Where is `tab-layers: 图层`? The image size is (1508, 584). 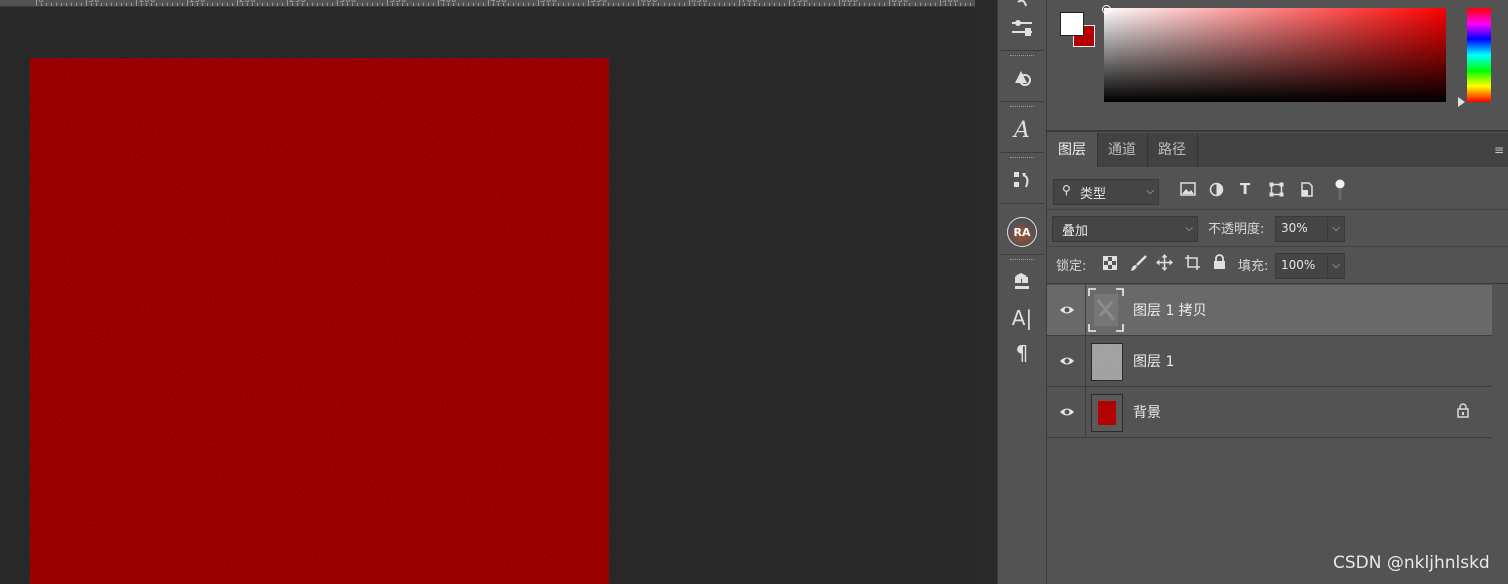
tab-layers: 图层 is located at coordinates (1072, 150).